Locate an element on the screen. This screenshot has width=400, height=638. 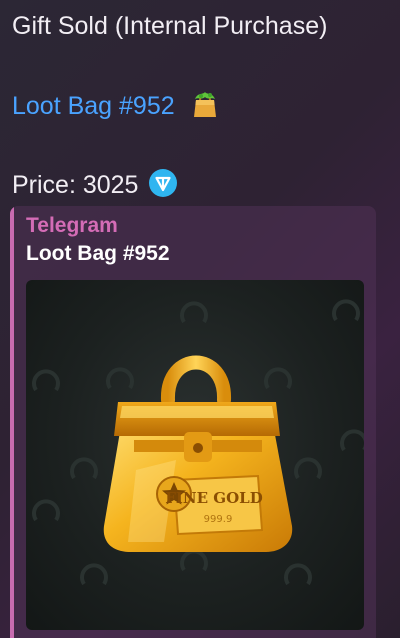
ton-coin-icon is located at coordinates (163, 186).